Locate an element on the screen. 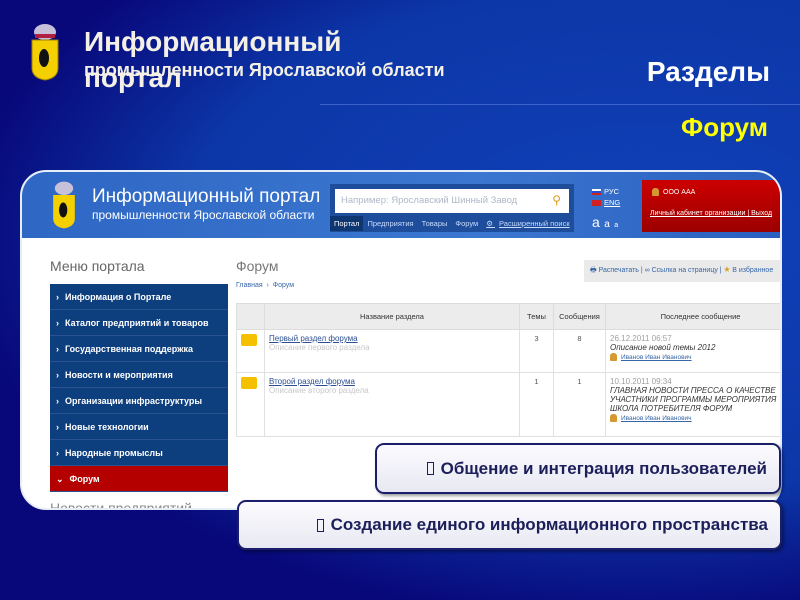 This screenshot has width=800, height=600. last-topic: Описание новой темы 2012 is located at coordinates (695, 347).